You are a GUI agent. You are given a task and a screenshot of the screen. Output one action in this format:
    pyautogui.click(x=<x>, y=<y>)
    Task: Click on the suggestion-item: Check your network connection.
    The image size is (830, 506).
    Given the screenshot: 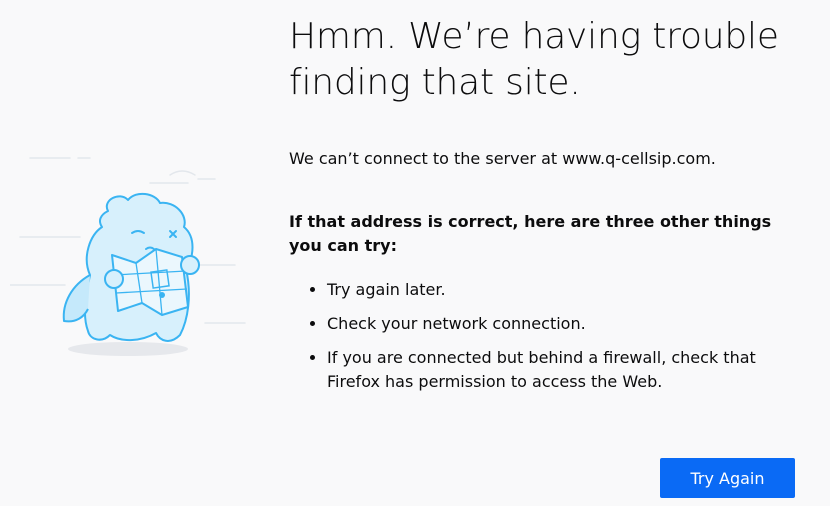 What is the action you would take?
    pyautogui.click(x=567, y=324)
    